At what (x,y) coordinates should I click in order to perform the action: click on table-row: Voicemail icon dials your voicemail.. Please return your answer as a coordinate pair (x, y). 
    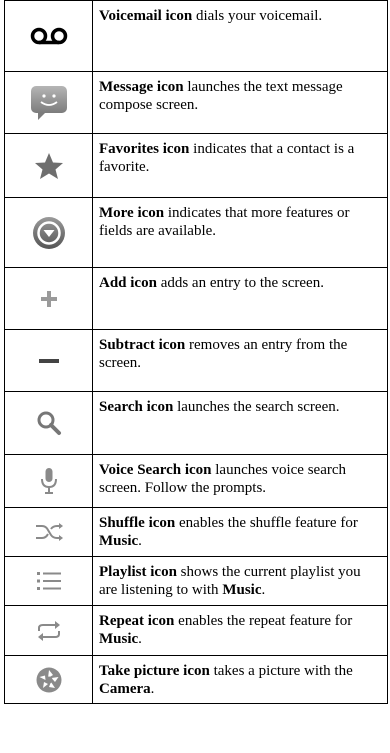
    Looking at the image, I should click on (196, 36).